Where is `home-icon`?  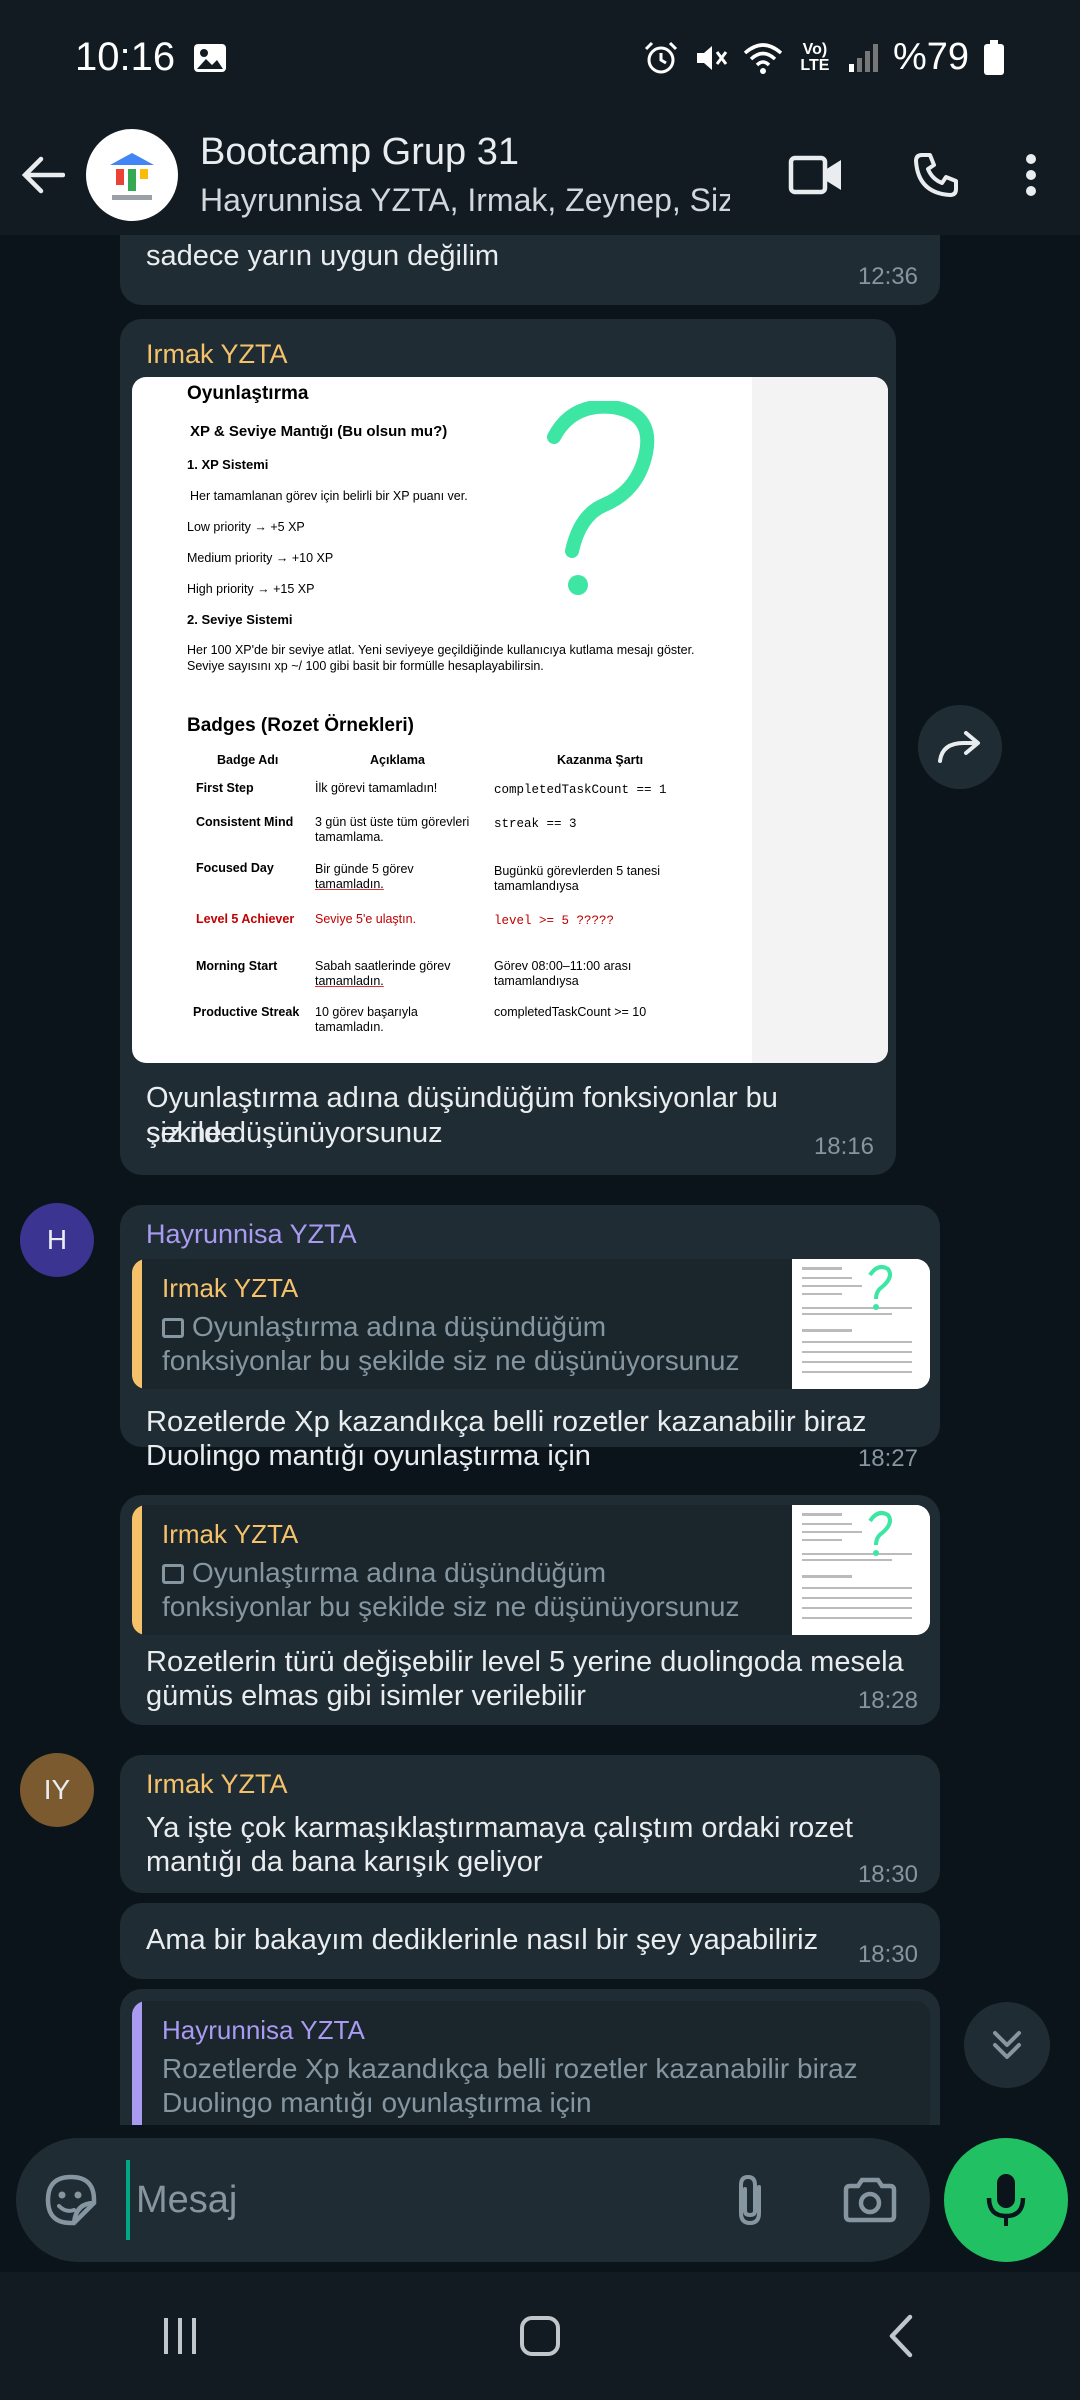
home-icon is located at coordinates (540, 2336).